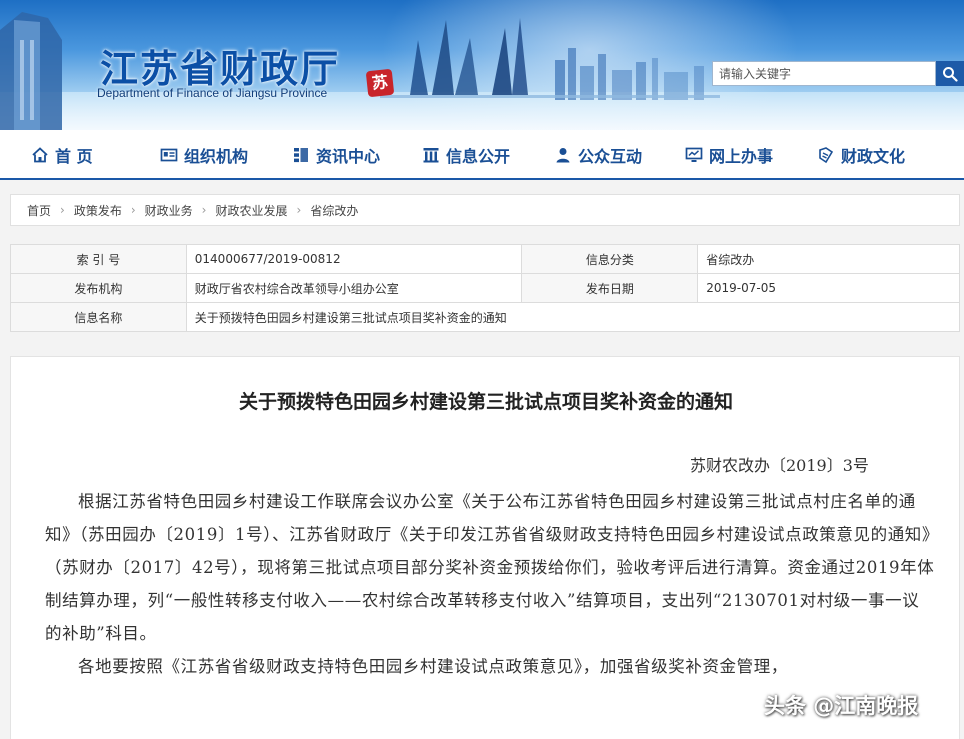 This screenshot has width=964, height=739. What do you see at coordinates (354, 288) in the screenshot?
I see `publisher-value: 财政厅省农村综合改革领导小组办公室` at bounding box center [354, 288].